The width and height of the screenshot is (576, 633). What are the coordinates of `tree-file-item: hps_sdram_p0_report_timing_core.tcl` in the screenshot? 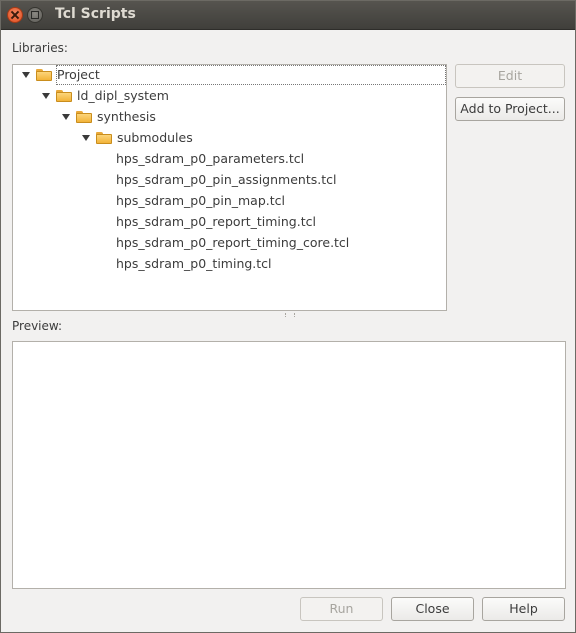 It's located at (229, 243).